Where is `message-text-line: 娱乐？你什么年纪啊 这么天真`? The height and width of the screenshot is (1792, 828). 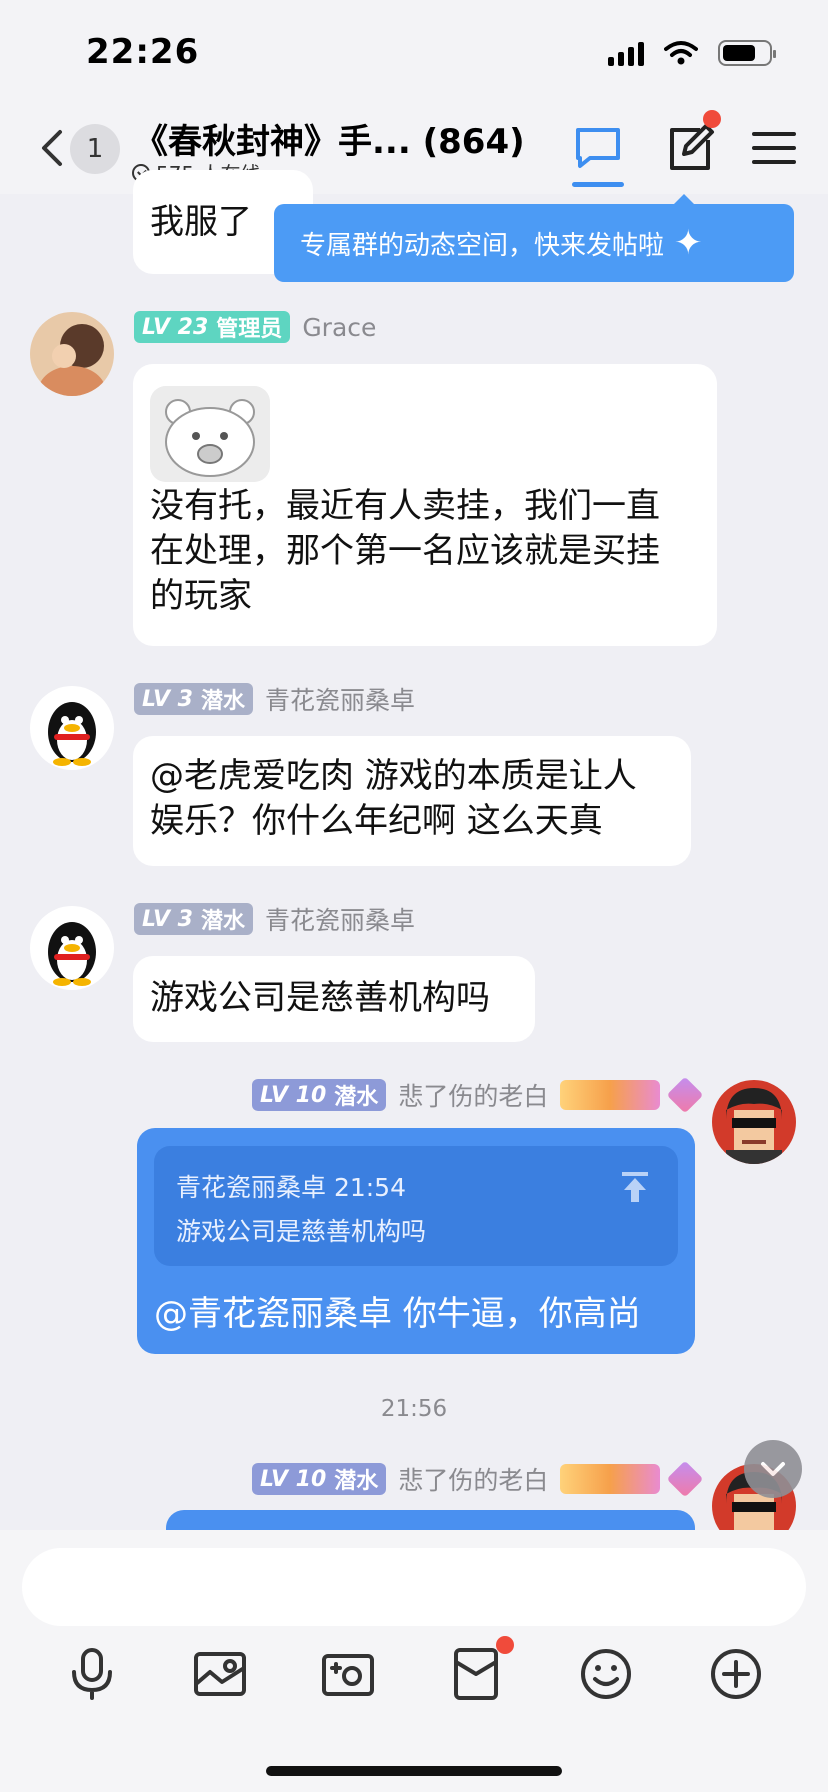
message-text-line: 娱乐？你什么年纪啊 这么天真 is located at coordinates (376, 821).